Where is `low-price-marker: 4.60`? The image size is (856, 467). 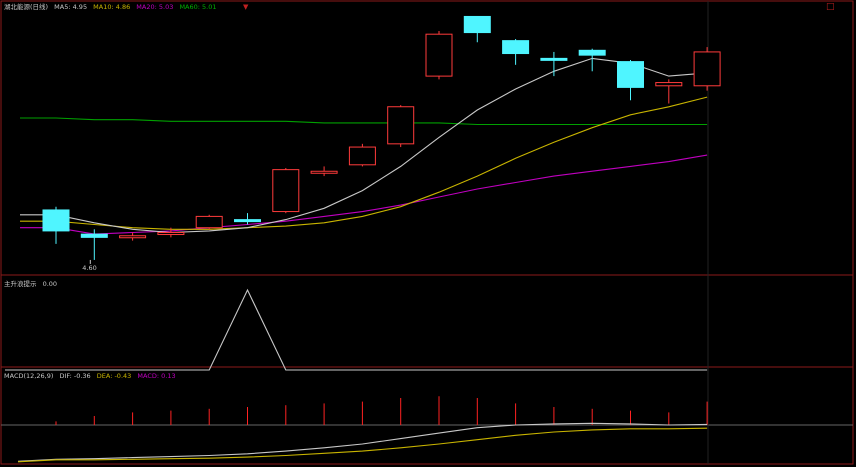
low-price-marker: 4.60 is located at coordinates (89, 268).